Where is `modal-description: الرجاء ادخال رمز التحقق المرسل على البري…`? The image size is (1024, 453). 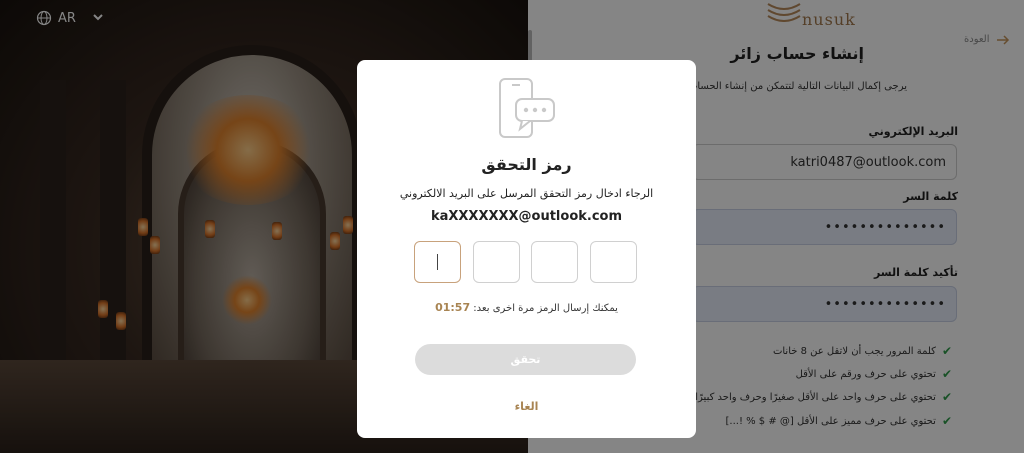
modal-description: الرجاء ادخال رمز التحقق المرسل على البري… is located at coordinates (526, 193).